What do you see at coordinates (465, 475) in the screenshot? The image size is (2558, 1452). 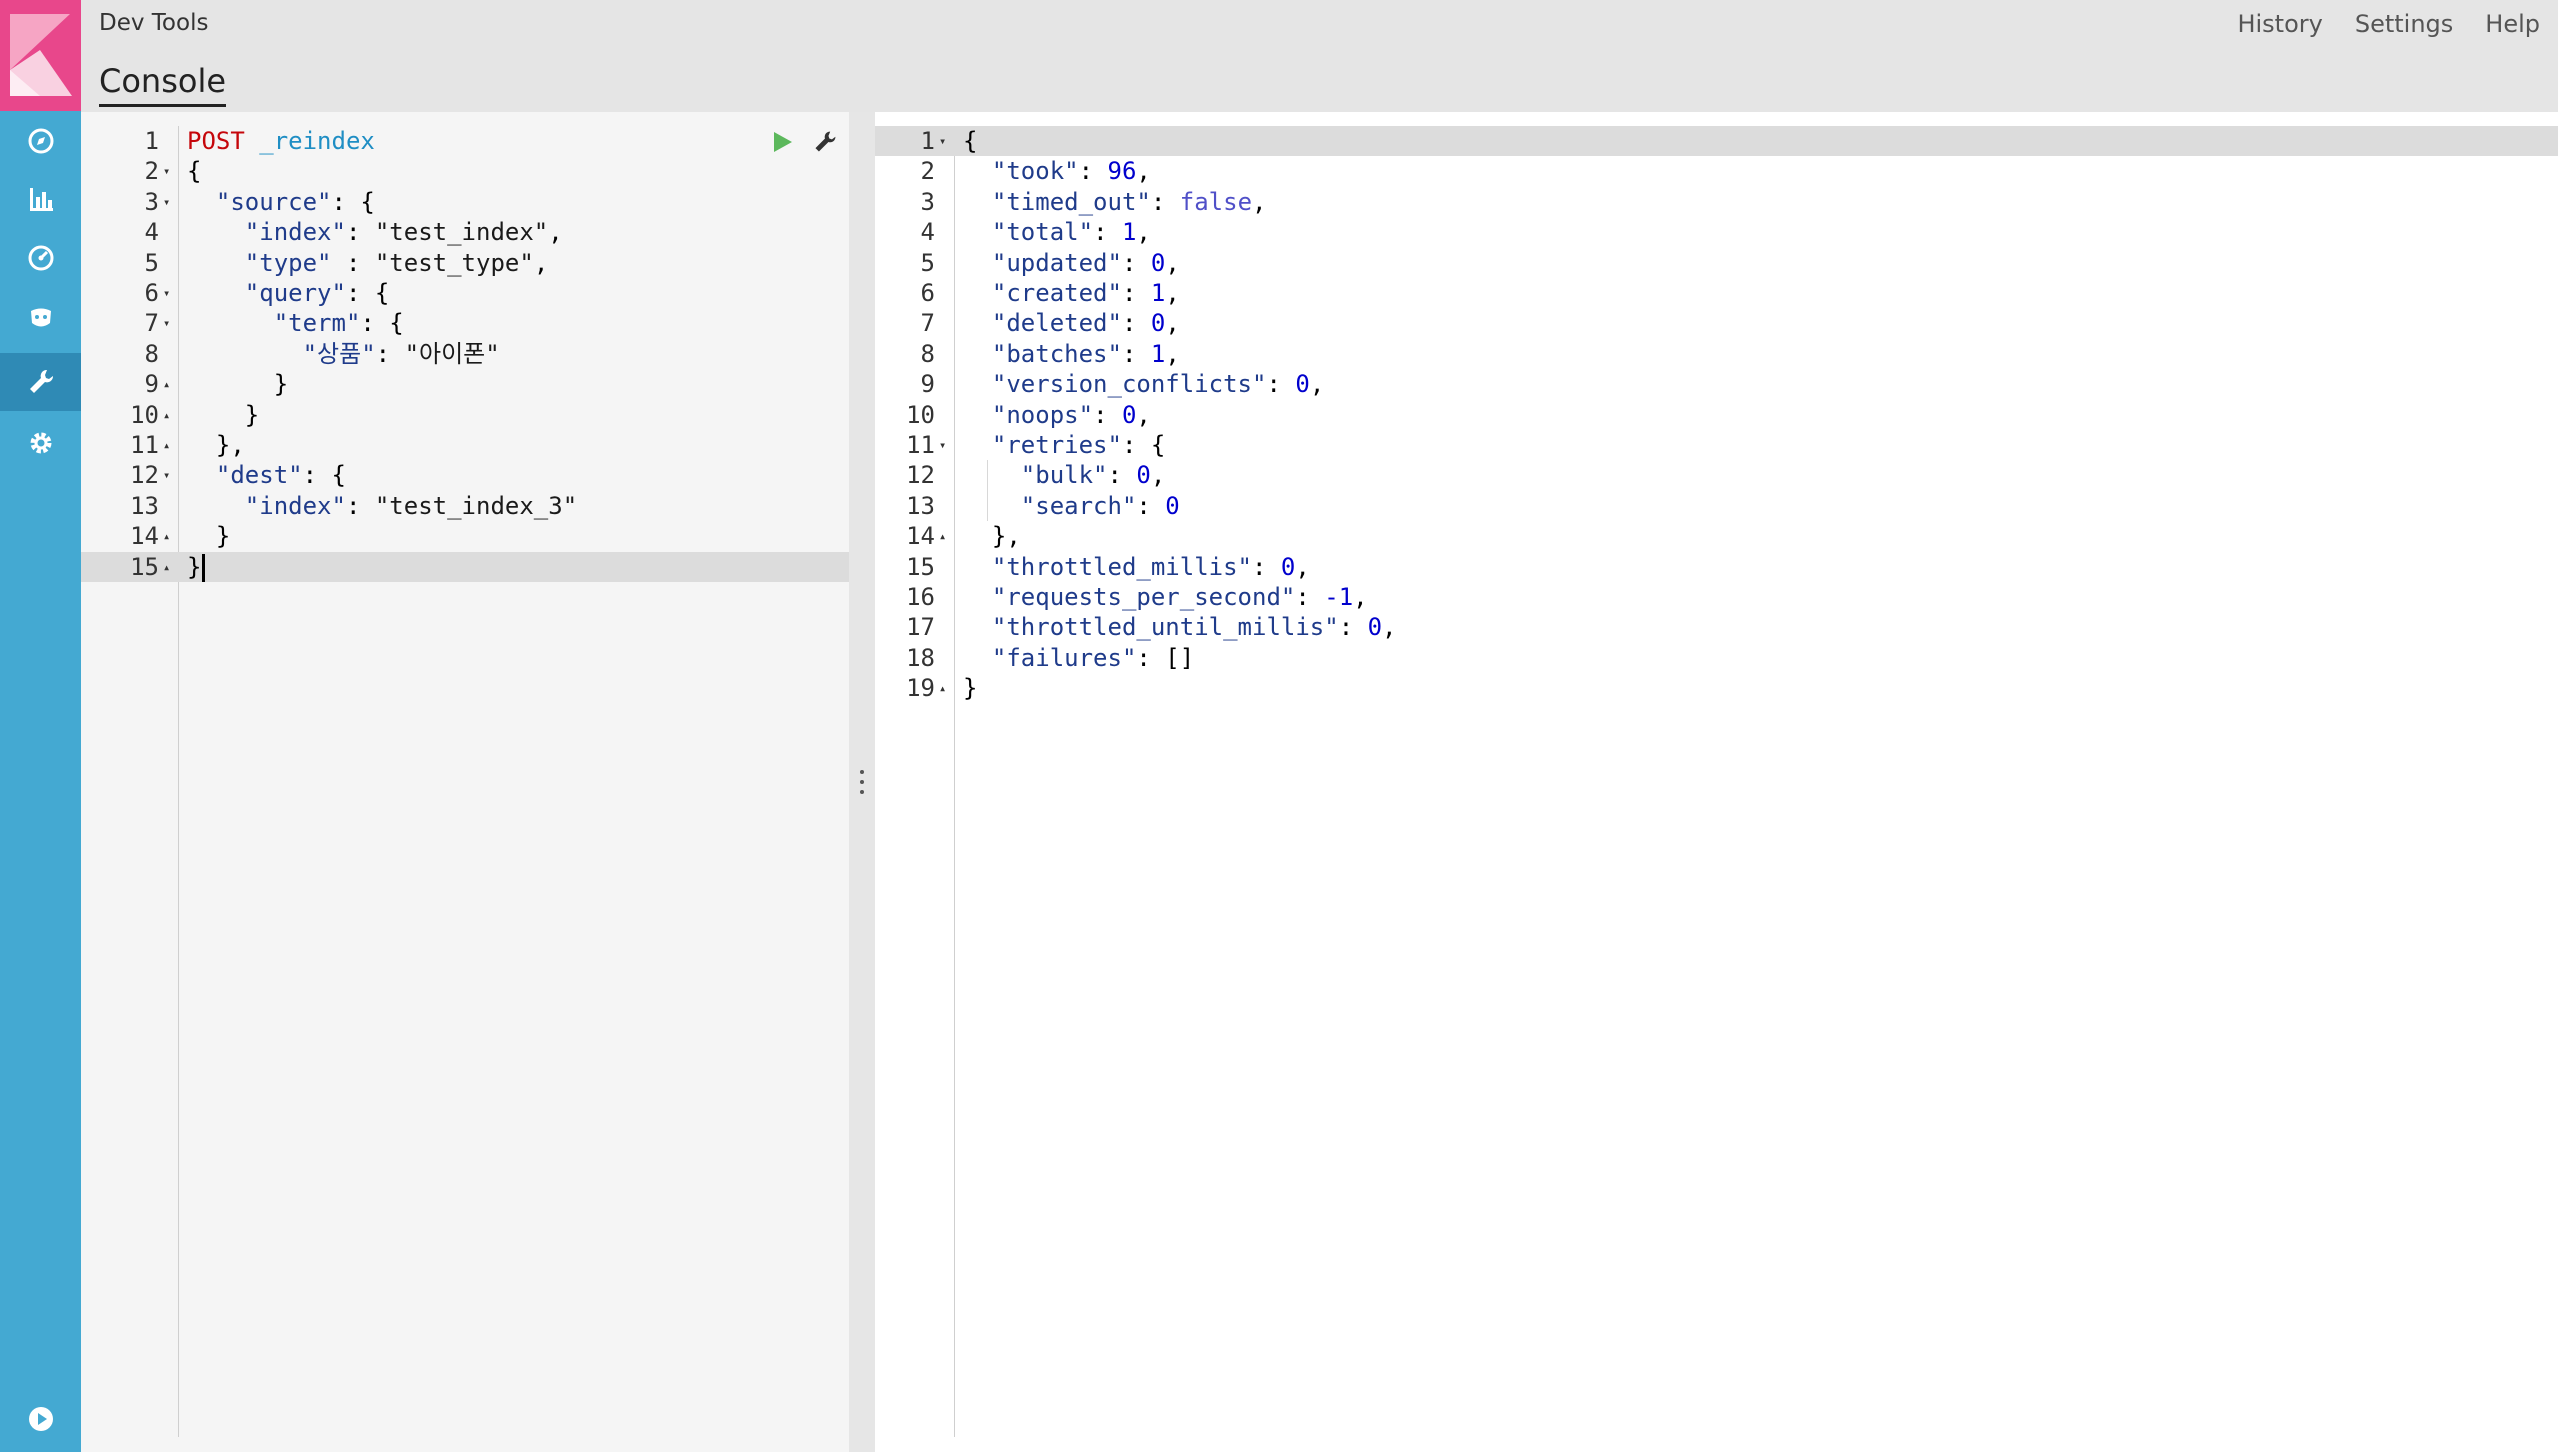 I see `request-line: 12 ▾ "dest": {` at bounding box center [465, 475].